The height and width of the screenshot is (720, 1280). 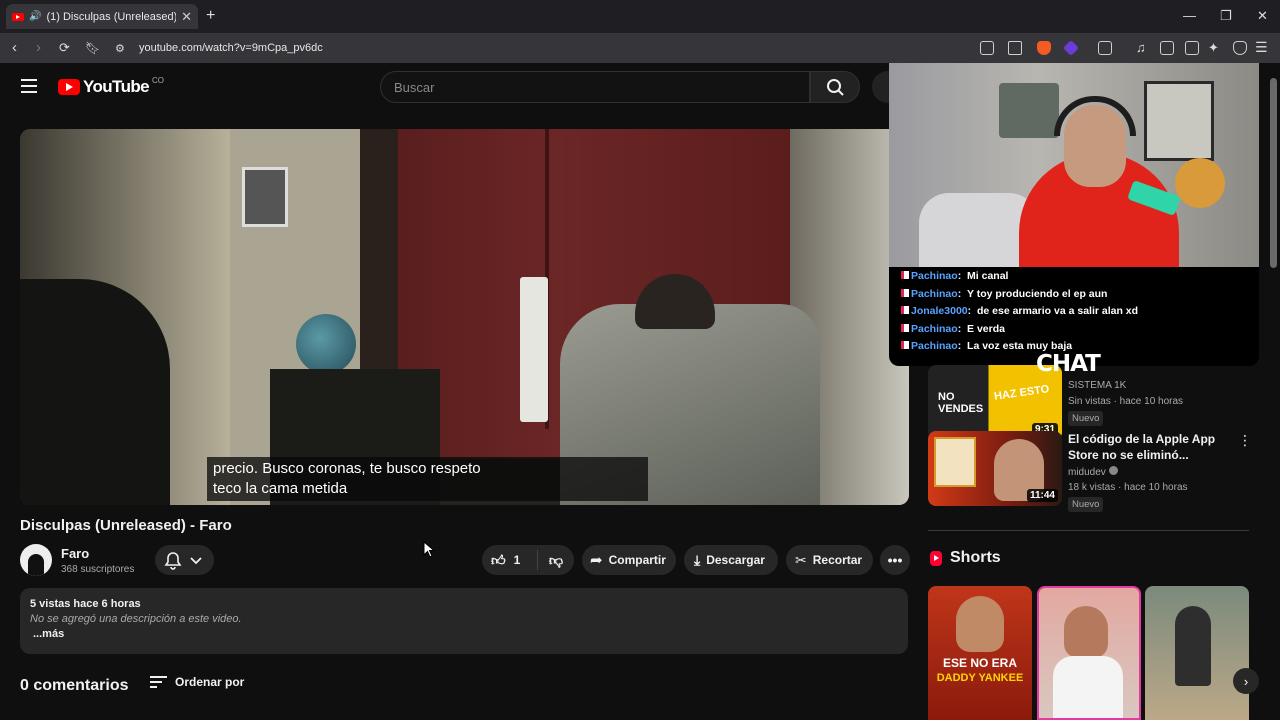 I want to click on clip-label: Recortar, so click(x=837, y=560).